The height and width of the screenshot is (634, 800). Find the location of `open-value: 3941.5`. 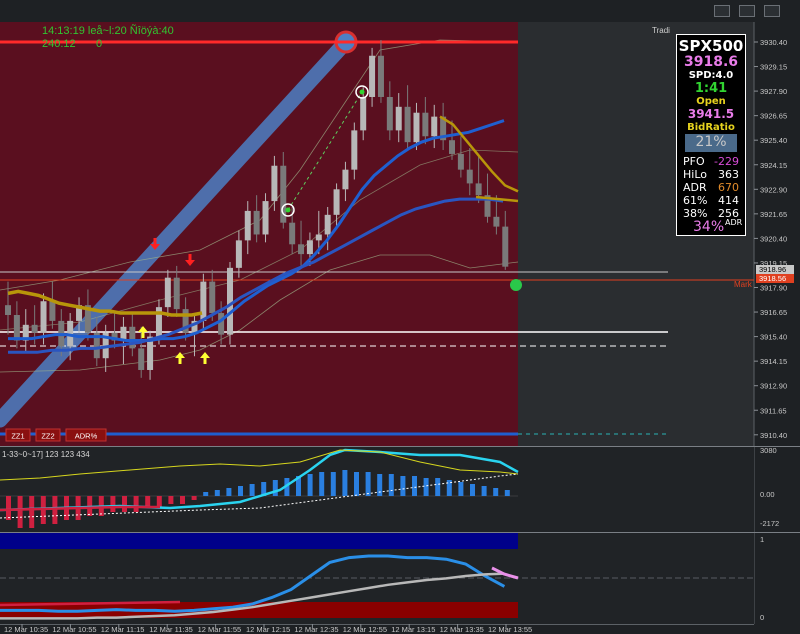

open-value: 3941.5 is located at coordinates (711, 114).